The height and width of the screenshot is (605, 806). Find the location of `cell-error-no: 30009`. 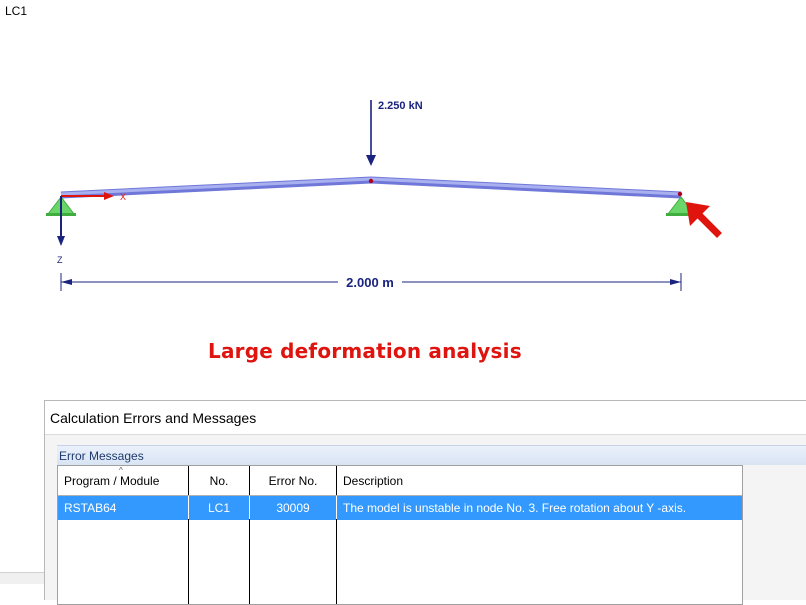

cell-error-no: 30009 is located at coordinates (293, 508).